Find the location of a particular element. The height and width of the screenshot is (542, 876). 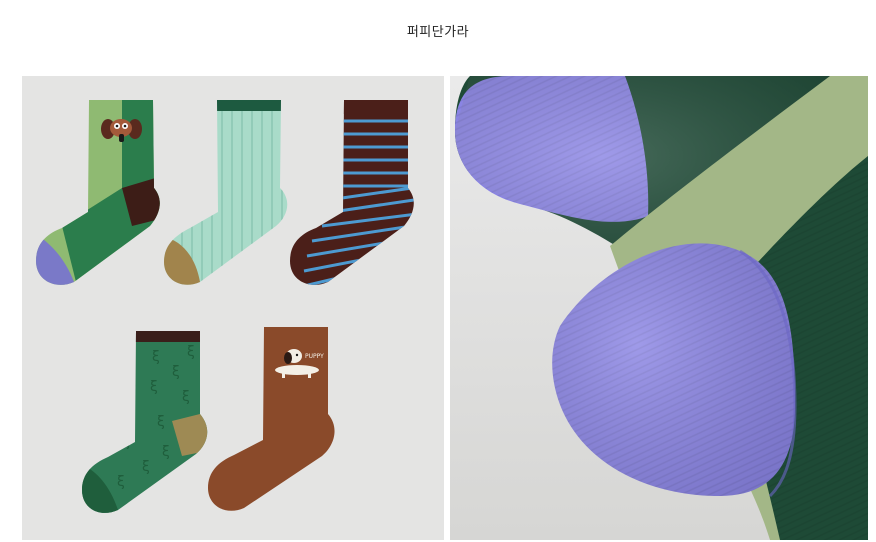

sock-4: ξ ξ ξ ξ ξ ξ ξ ξ ξ ξ is located at coordinates (145, 422).